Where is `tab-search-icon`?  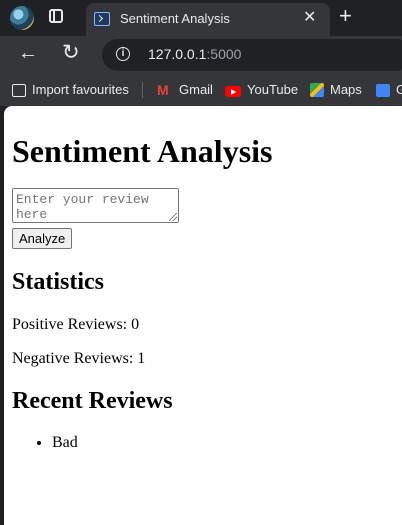
tab-search-icon is located at coordinates (56, 16).